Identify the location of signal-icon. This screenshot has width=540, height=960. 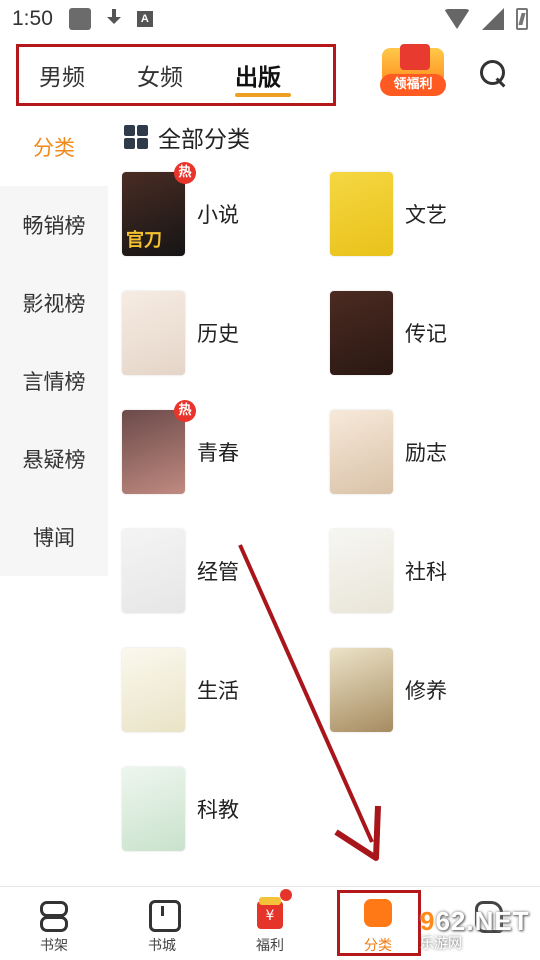
(493, 19).